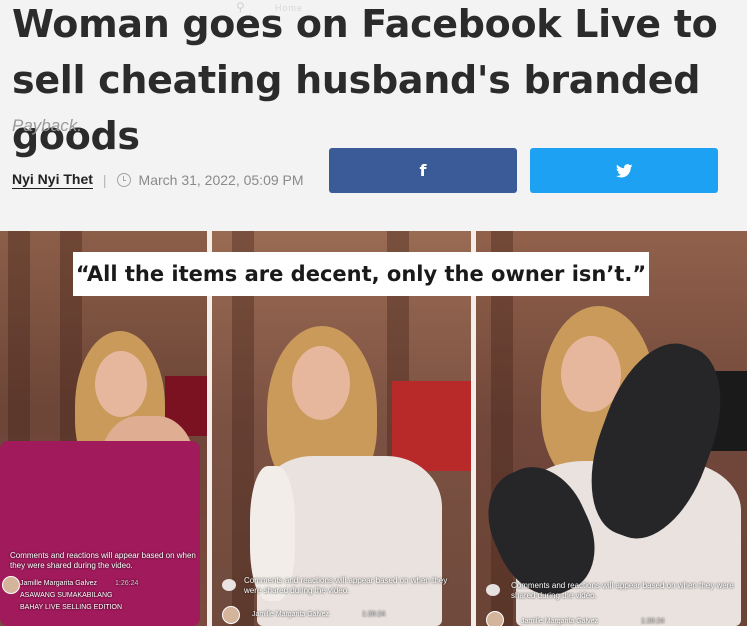 The image size is (747, 626). What do you see at coordinates (123, 180) in the screenshot?
I see `clock-icon` at bounding box center [123, 180].